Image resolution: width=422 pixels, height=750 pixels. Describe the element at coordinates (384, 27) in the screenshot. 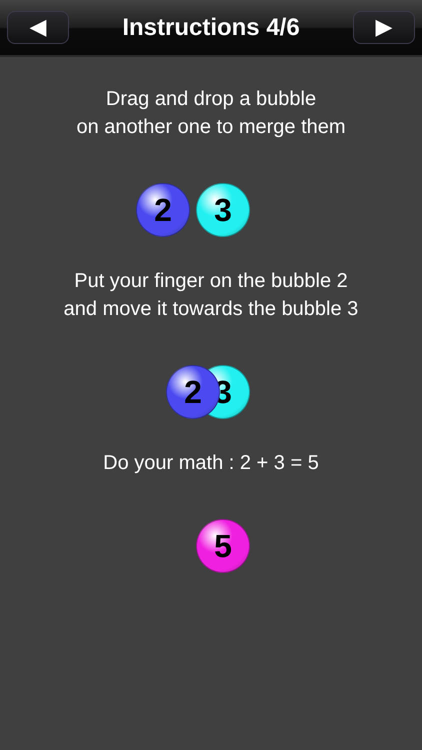

I see `next-button: ▶` at that location.